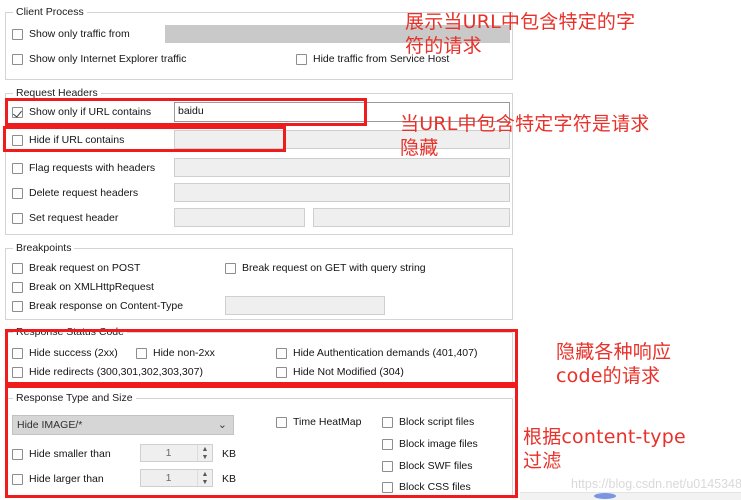 Image resolution: width=741 pixels, height=500 pixels. What do you see at coordinates (437, 422) in the screenshot?
I see `checkbox-label: Block script files` at bounding box center [437, 422].